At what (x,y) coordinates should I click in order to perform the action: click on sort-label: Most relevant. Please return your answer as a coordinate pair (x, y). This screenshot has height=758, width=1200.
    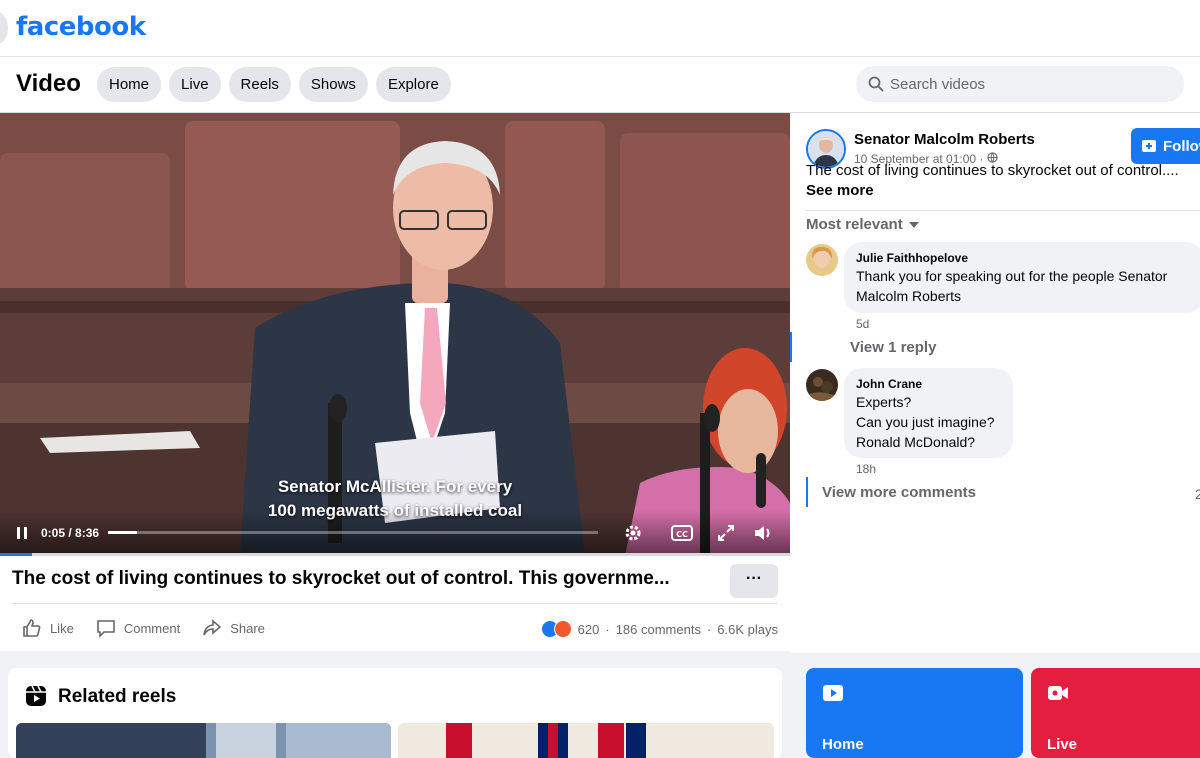
    Looking at the image, I should click on (854, 224).